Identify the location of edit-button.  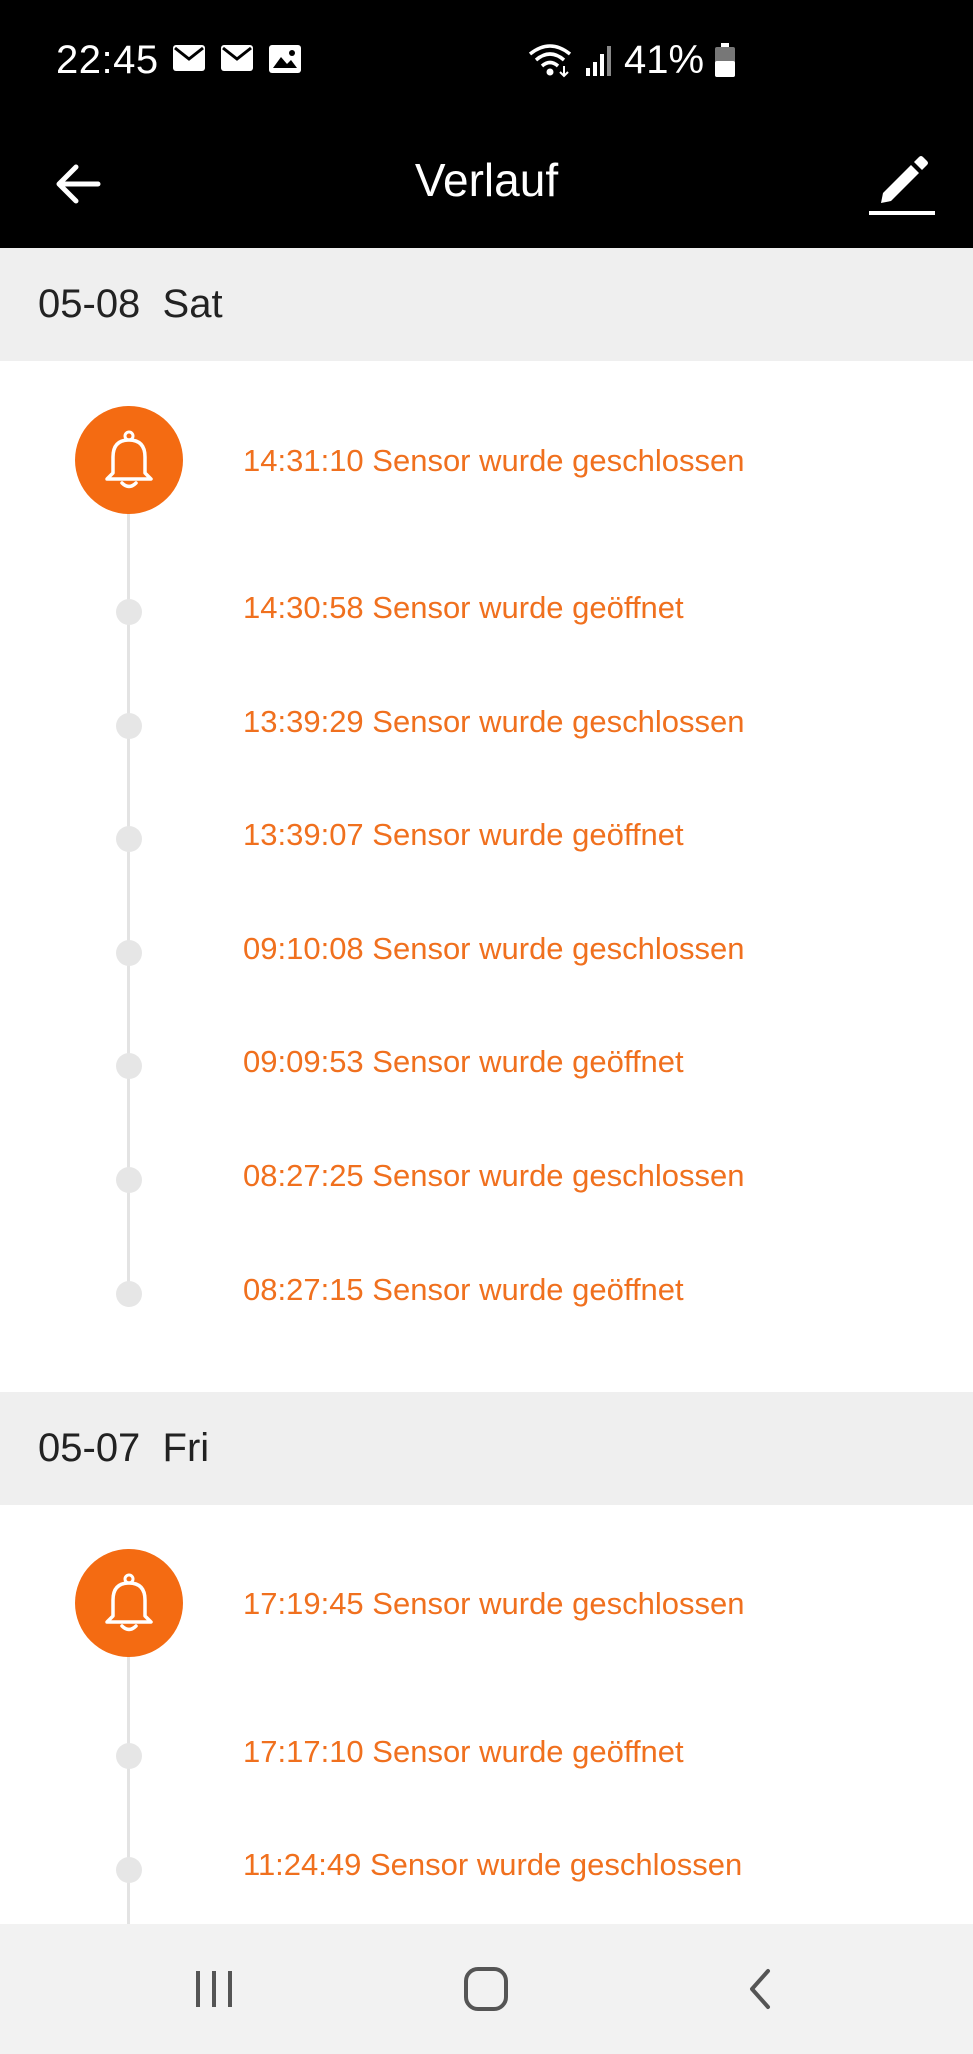
(902, 184).